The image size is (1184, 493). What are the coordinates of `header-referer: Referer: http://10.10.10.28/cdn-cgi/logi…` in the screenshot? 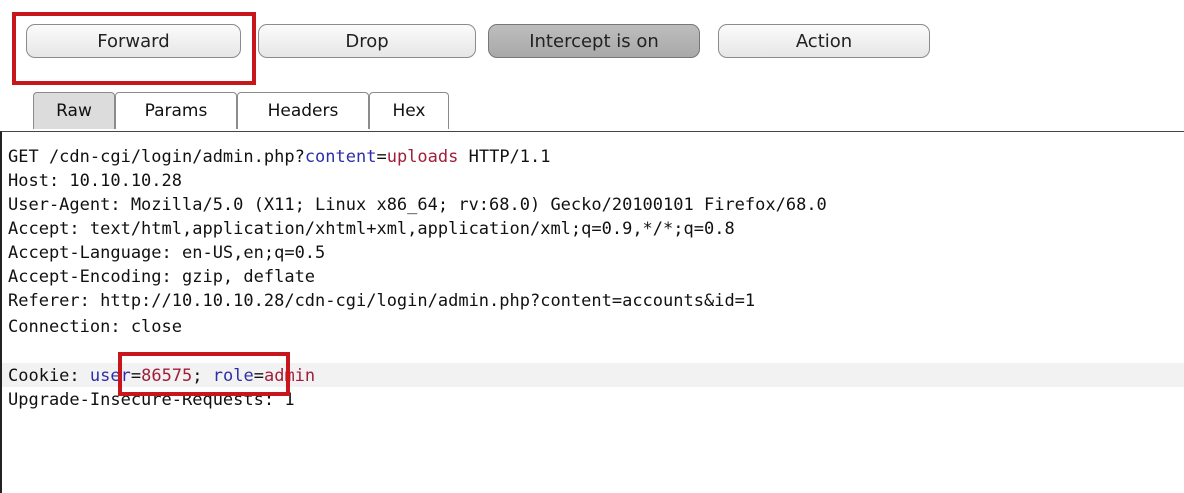 It's located at (382, 301).